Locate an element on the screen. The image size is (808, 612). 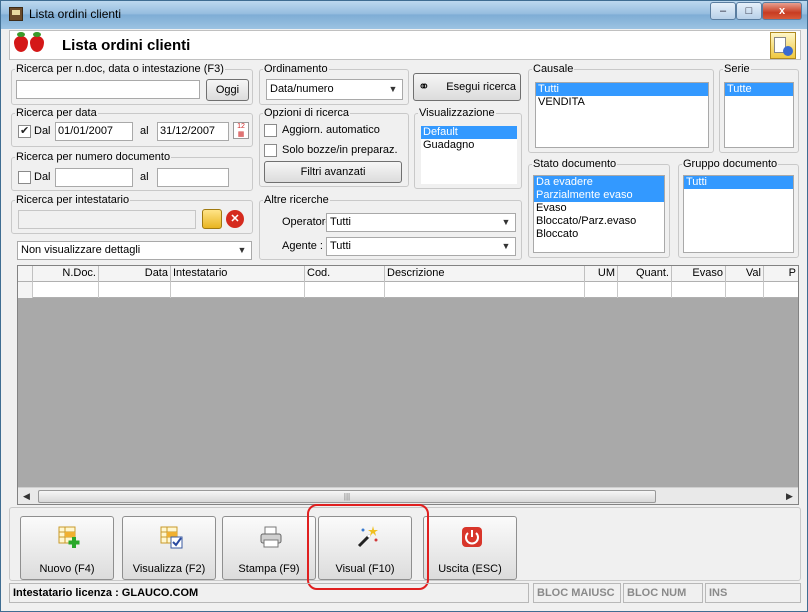
list-item: Da evadere is located at coordinates (599, 182).